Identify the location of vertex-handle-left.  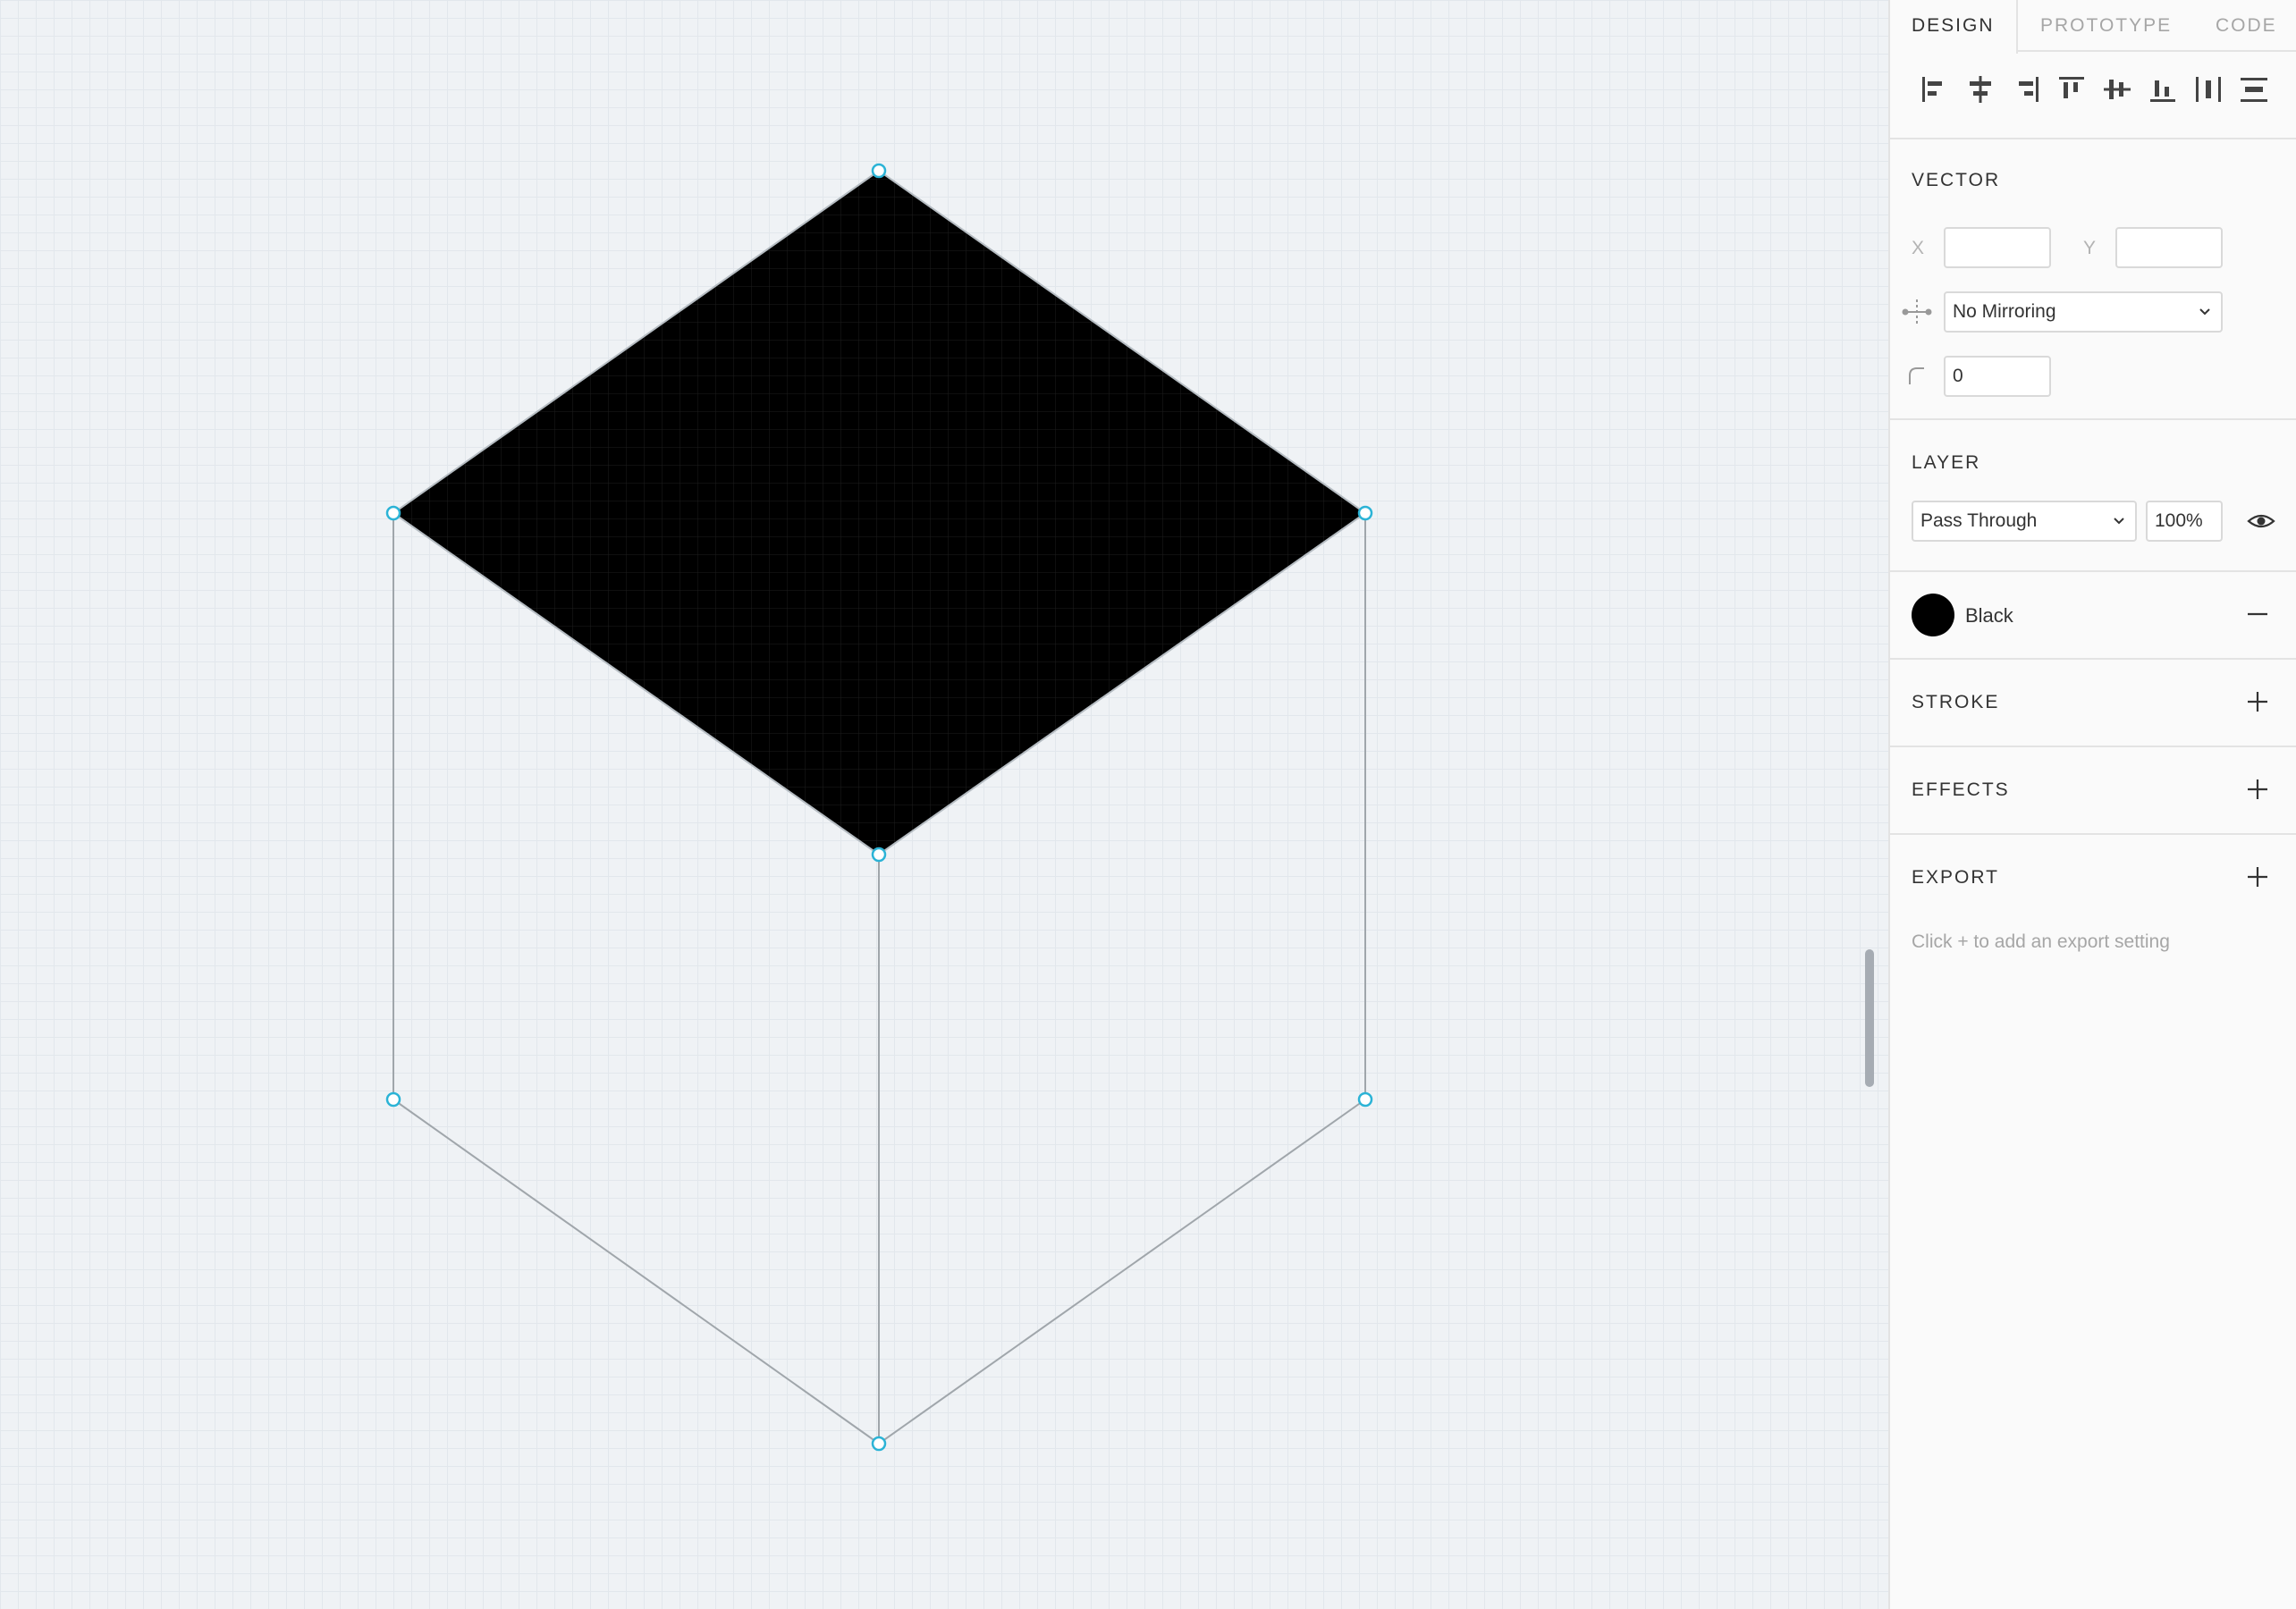
(393, 513).